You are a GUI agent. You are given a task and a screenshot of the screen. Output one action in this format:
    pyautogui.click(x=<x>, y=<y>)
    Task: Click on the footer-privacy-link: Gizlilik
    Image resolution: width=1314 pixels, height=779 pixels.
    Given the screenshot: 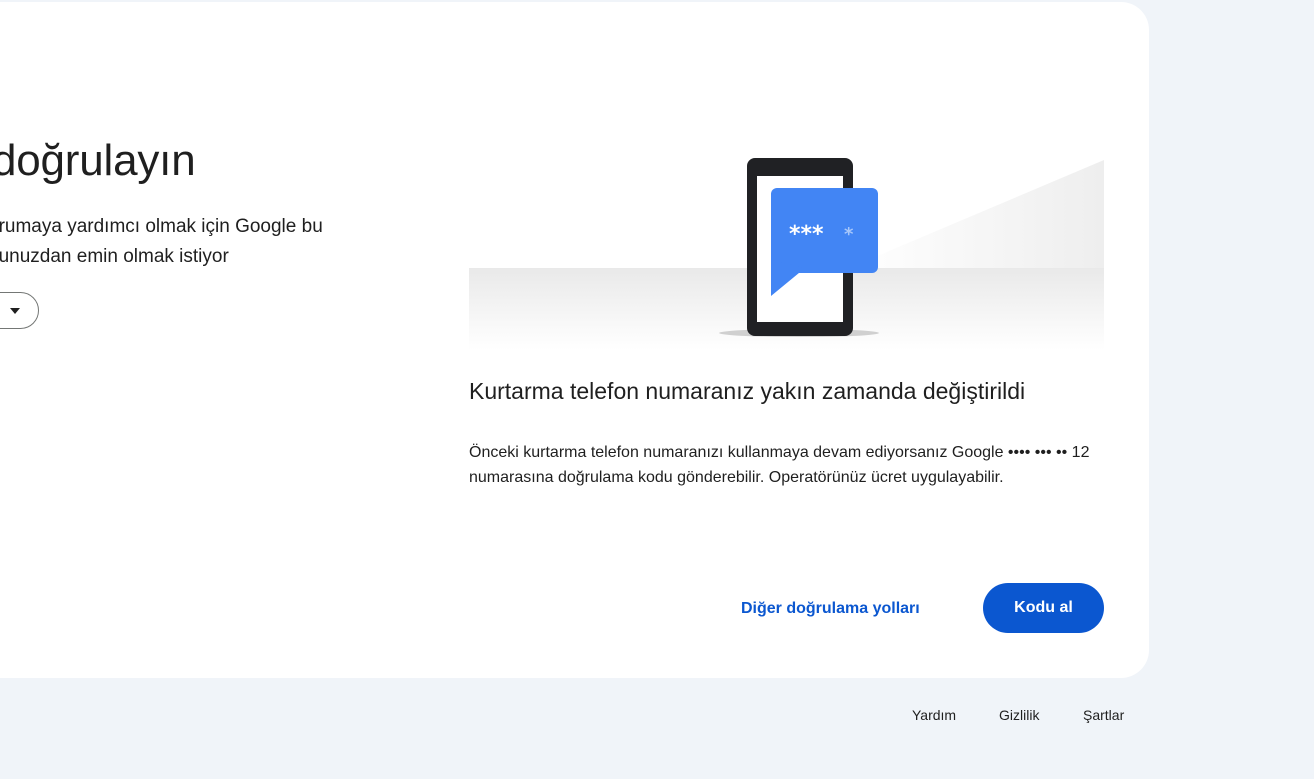 What is the action you would take?
    pyautogui.click(x=1019, y=715)
    